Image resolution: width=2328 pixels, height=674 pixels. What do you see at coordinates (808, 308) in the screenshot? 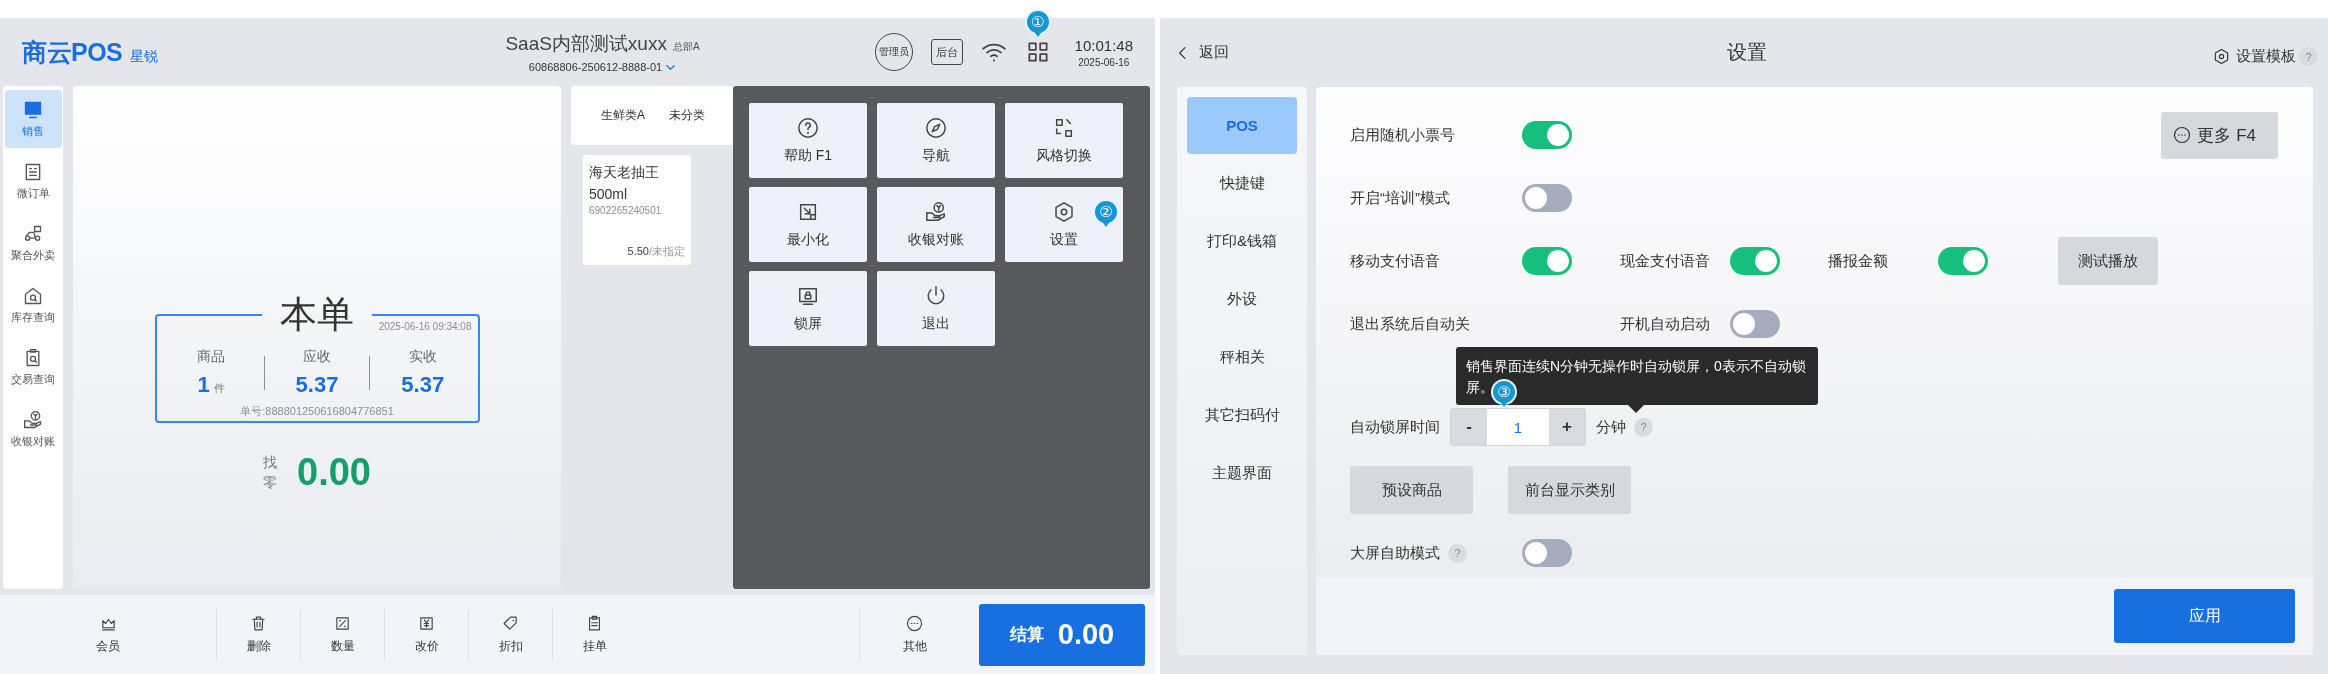
I see `menu-tile: 锁屏` at bounding box center [808, 308].